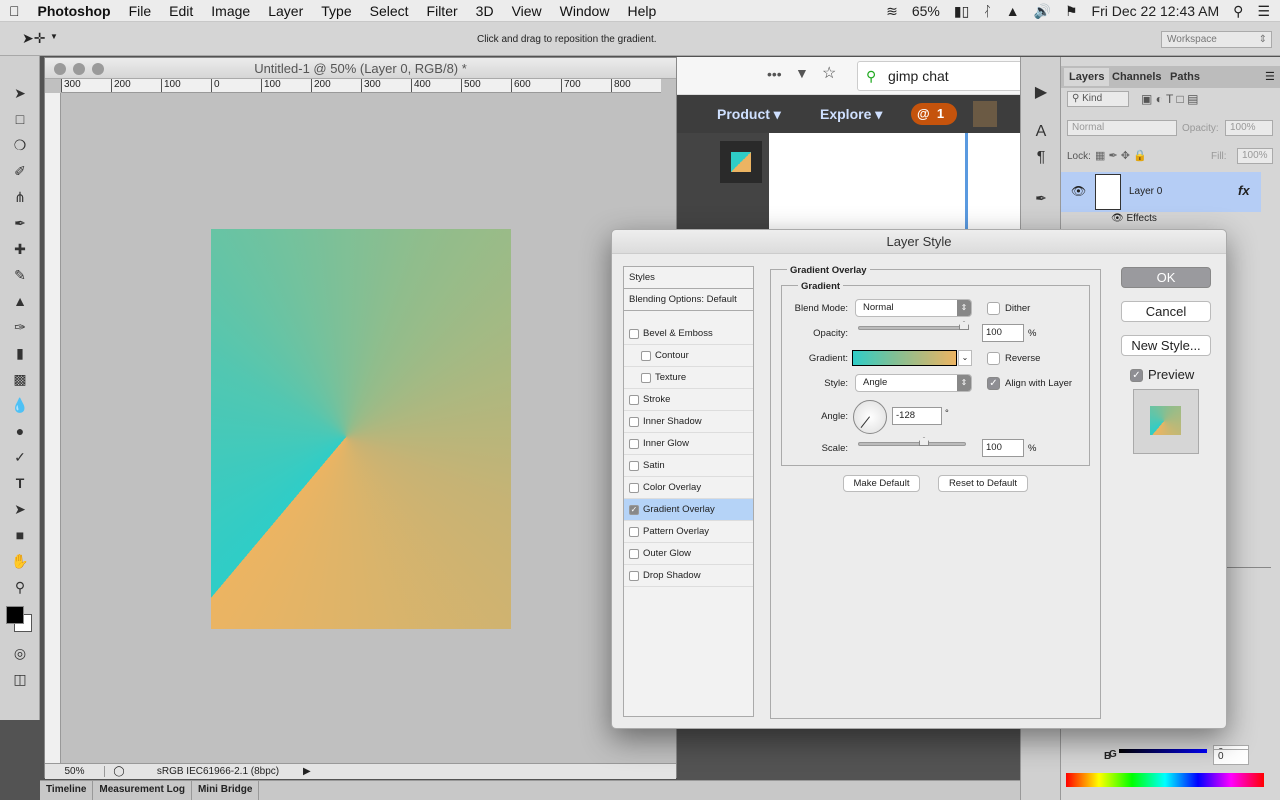  What do you see at coordinates (1003, 333) in the screenshot?
I see `opacity-input: 100` at bounding box center [1003, 333].